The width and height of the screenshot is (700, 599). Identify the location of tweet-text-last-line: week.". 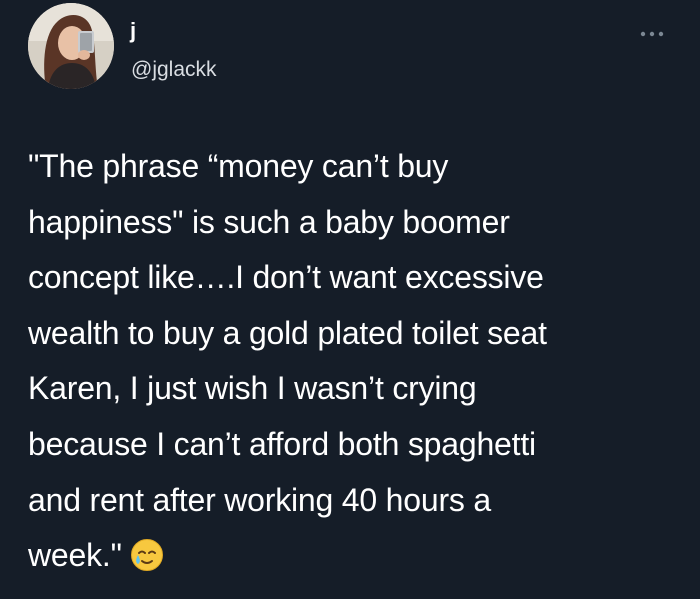
(358, 559).